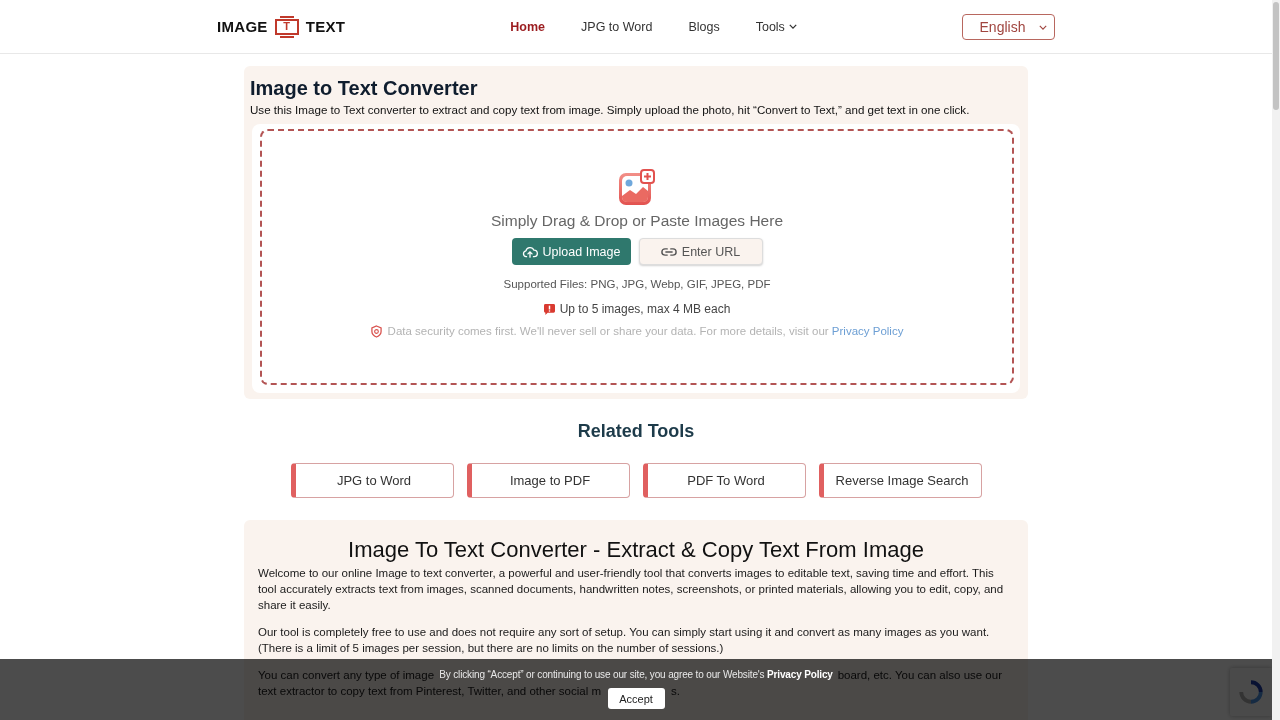 The height and width of the screenshot is (720, 1280). What do you see at coordinates (637, 284) in the screenshot?
I see `supported-files-text: Supported Files: PNG, JPG, Webp, GIF, JPEG, PDF` at bounding box center [637, 284].